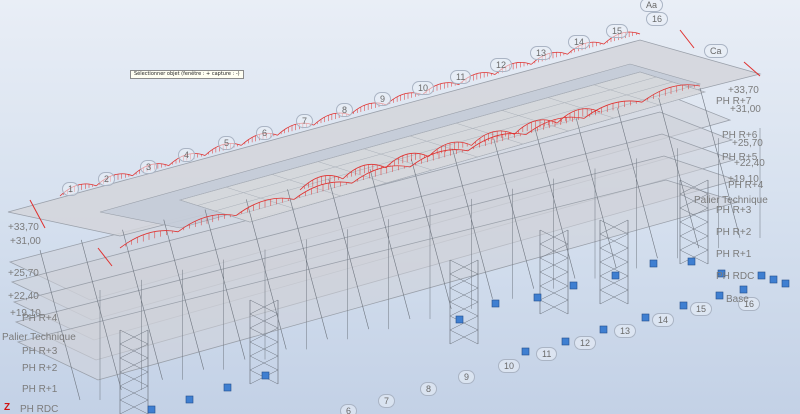  I want to click on level-right-ph-rdc: PH RDC, so click(735, 276).